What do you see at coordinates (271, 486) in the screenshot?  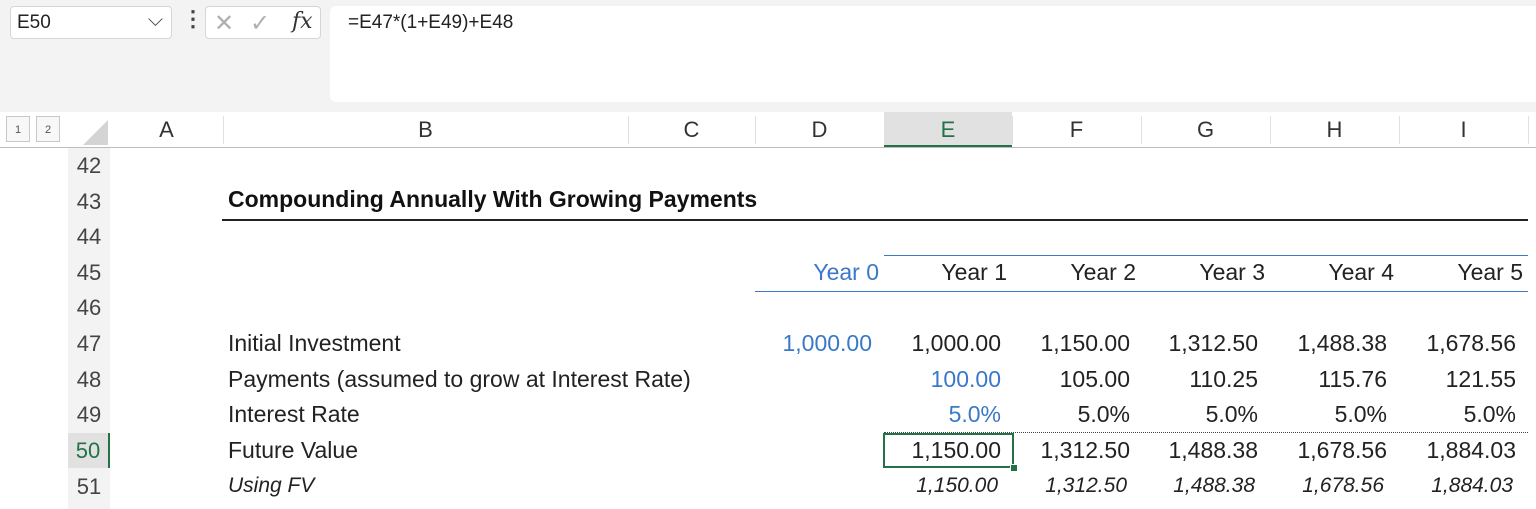 I see `using-fv-label: Using FV` at bounding box center [271, 486].